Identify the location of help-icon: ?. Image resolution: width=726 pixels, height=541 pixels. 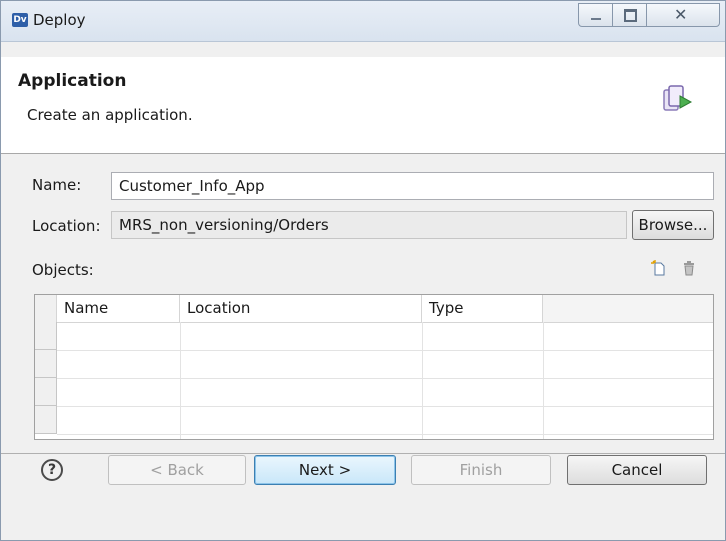
(52, 470).